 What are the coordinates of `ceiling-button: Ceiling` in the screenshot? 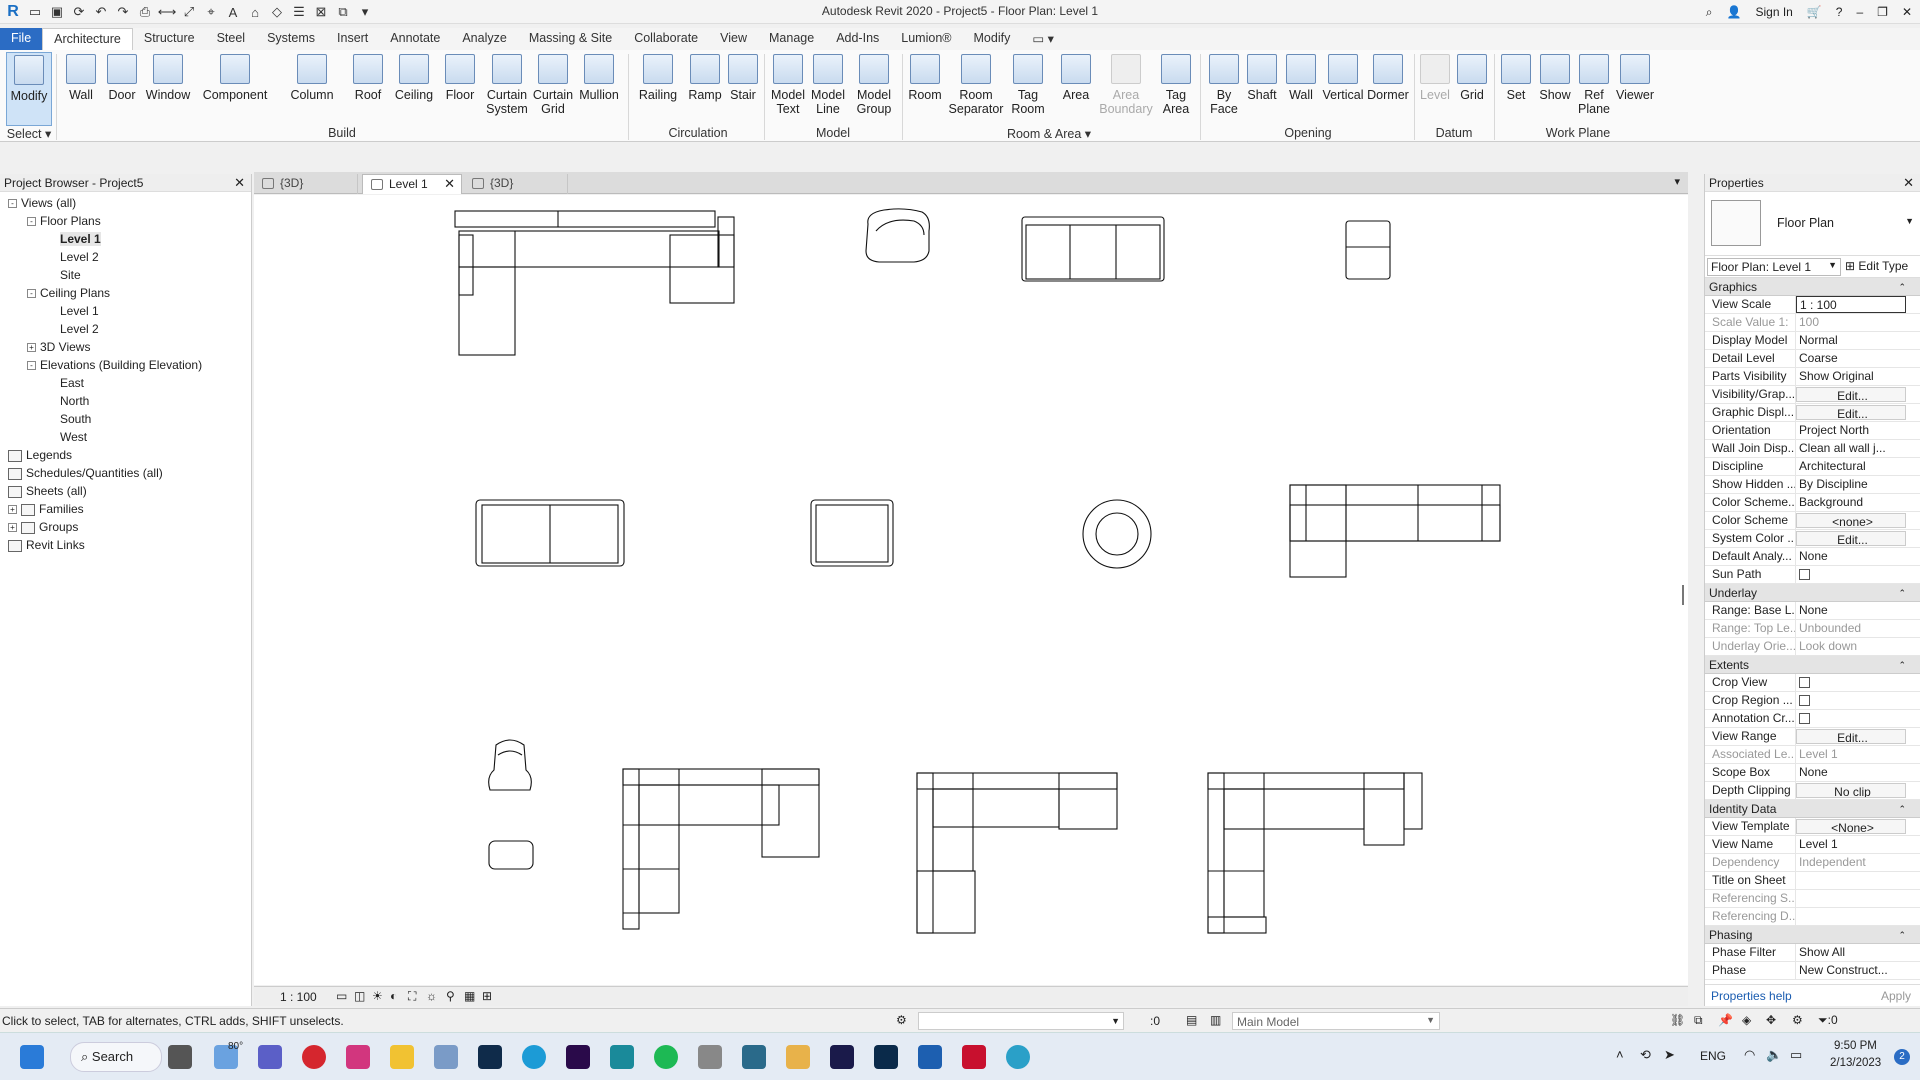 It's located at (414, 89).